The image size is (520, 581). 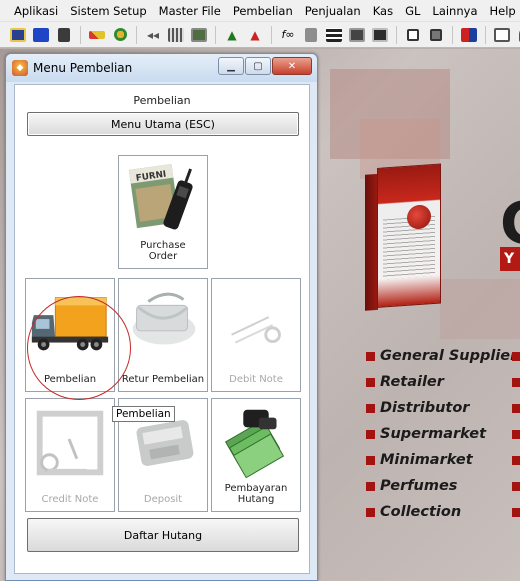 What do you see at coordinates (357, 35) in the screenshot?
I see `report-icon` at bounding box center [357, 35].